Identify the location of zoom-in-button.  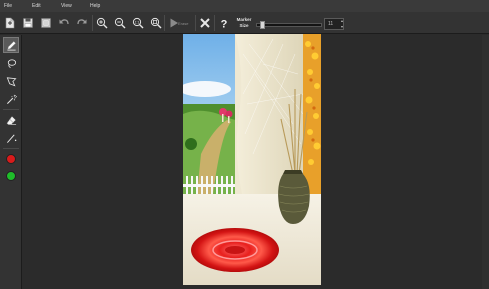
(102, 23).